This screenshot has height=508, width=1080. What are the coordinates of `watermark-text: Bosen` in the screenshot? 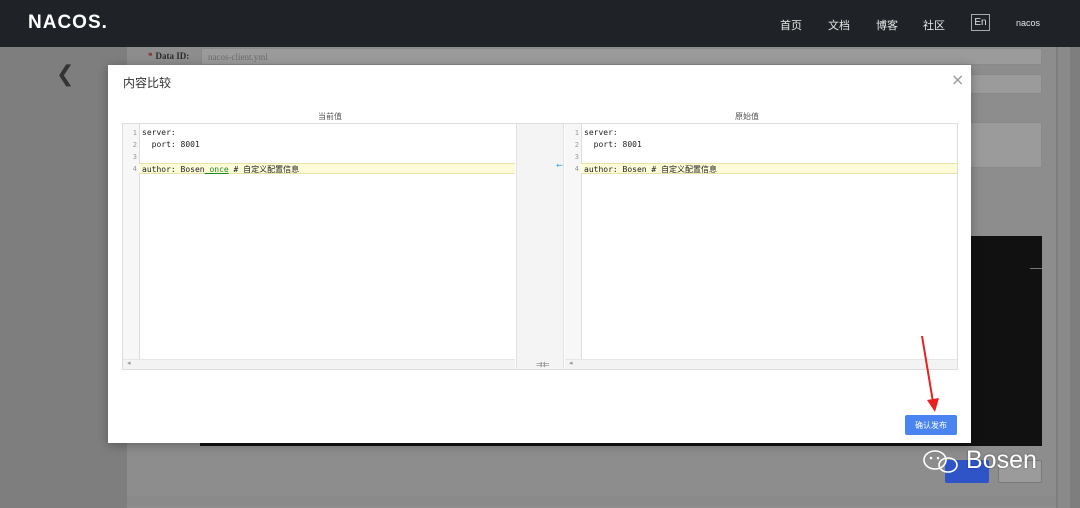 It's located at (1001, 460).